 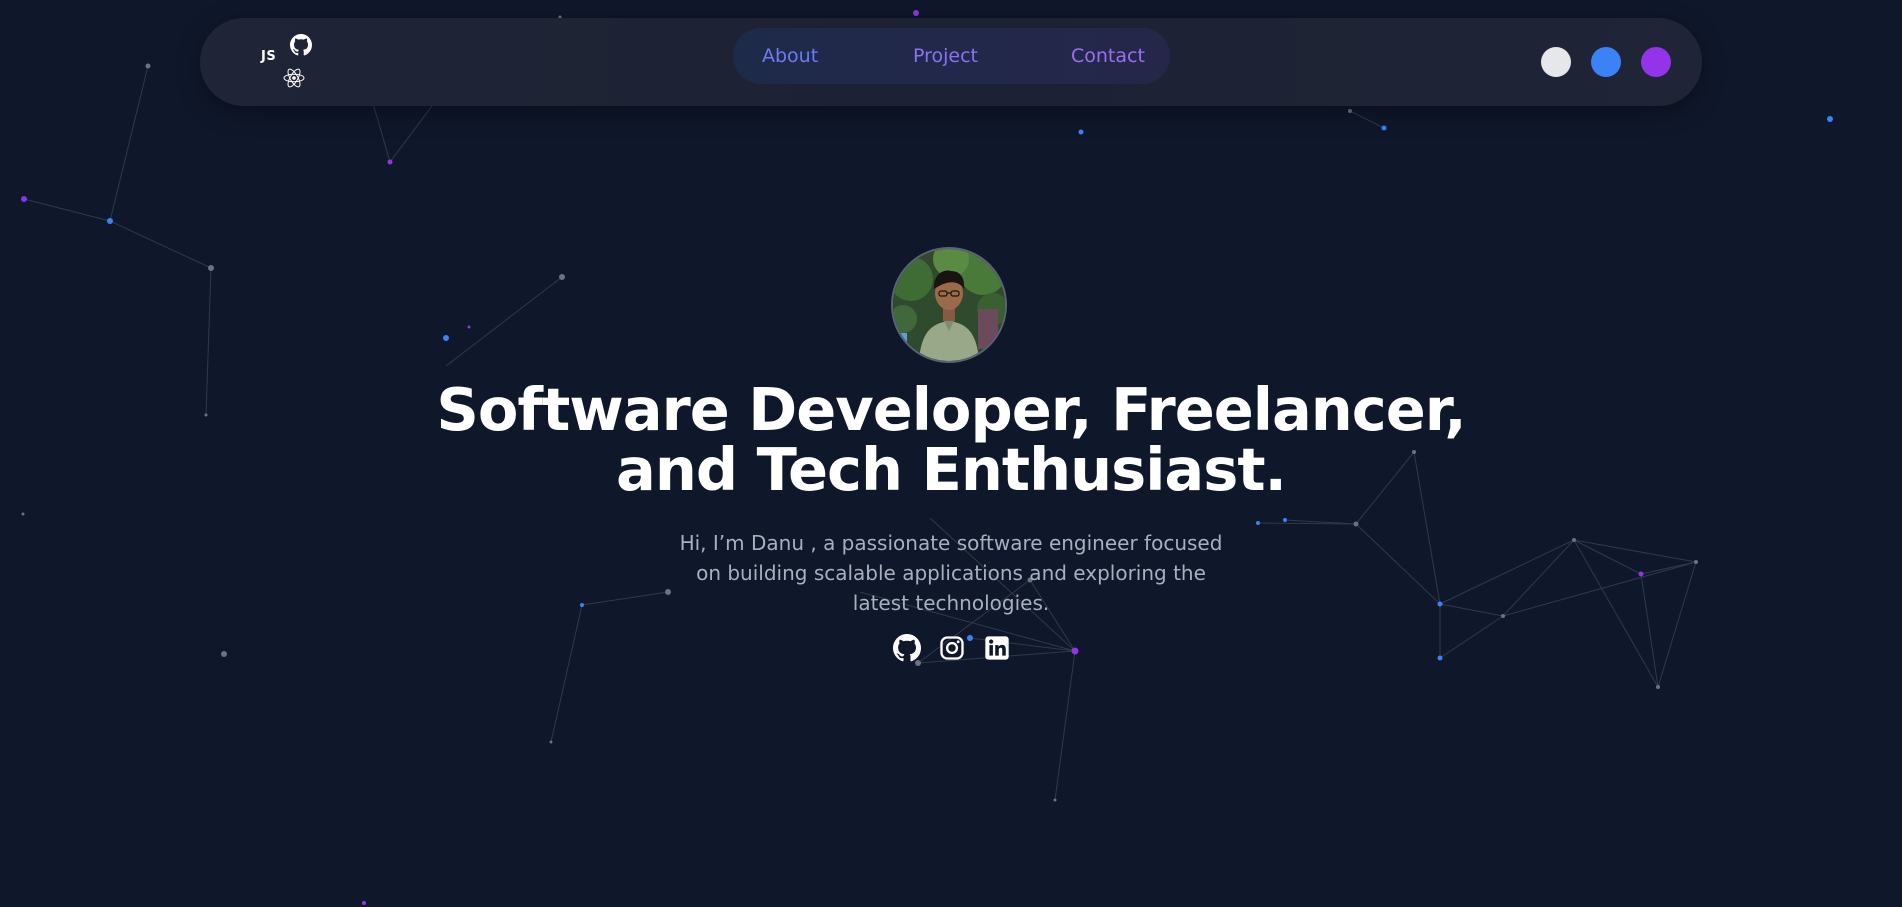 I want to click on nav-project-link: Project, so click(x=945, y=56).